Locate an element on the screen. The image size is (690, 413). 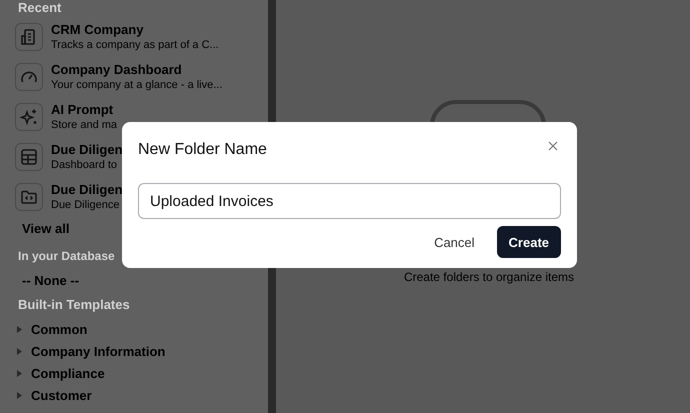
empty-label: -- None -- is located at coordinates (51, 280).